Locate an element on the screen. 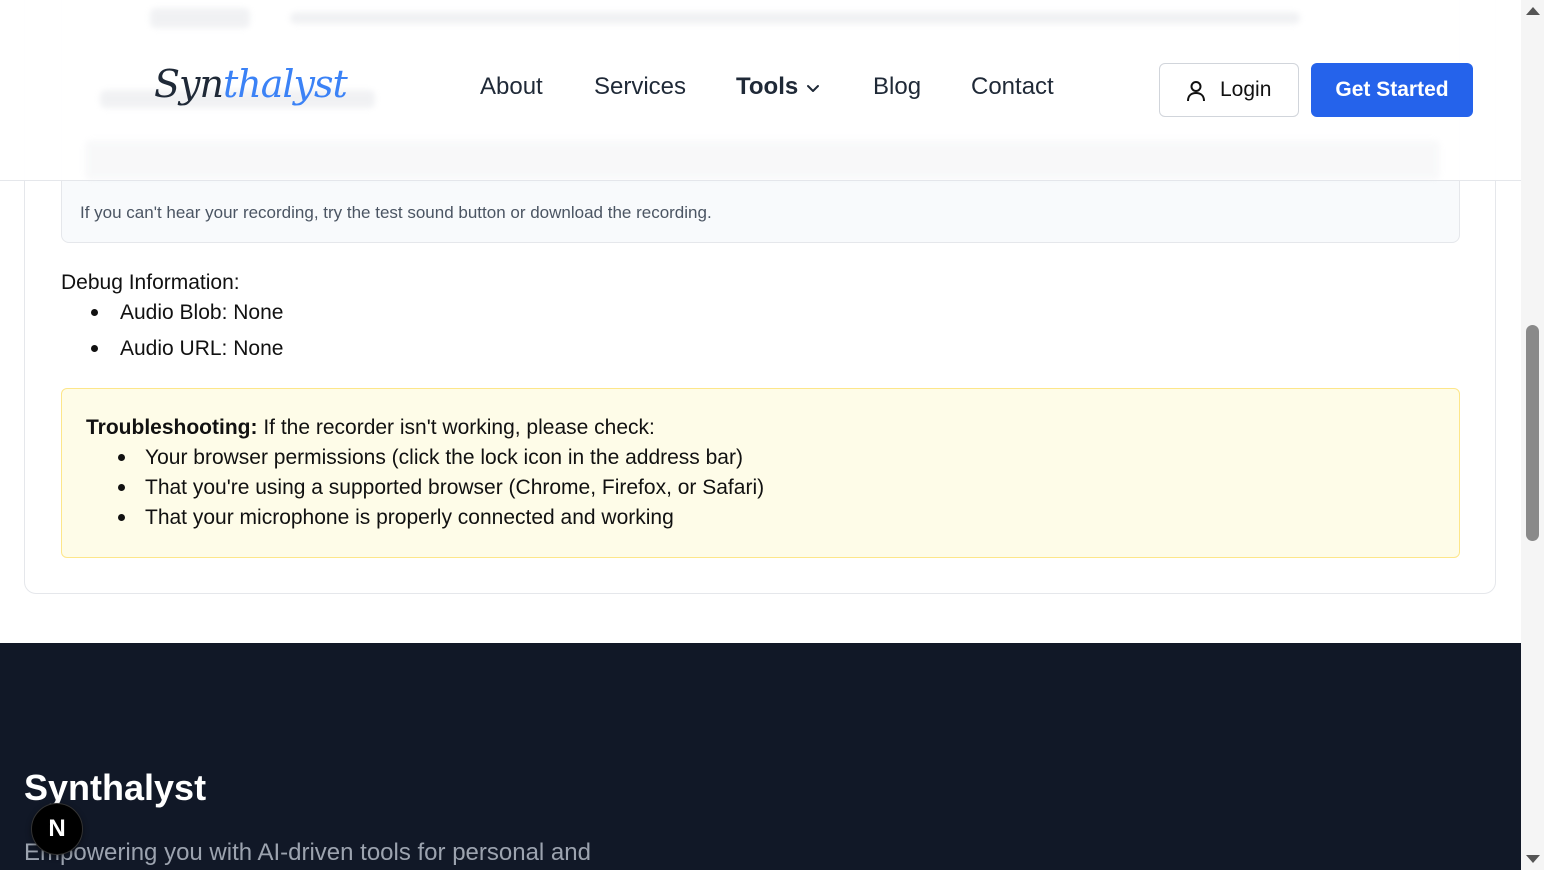 The image size is (1544, 870). nav-blog: Blog is located at coordinates (897, 87).